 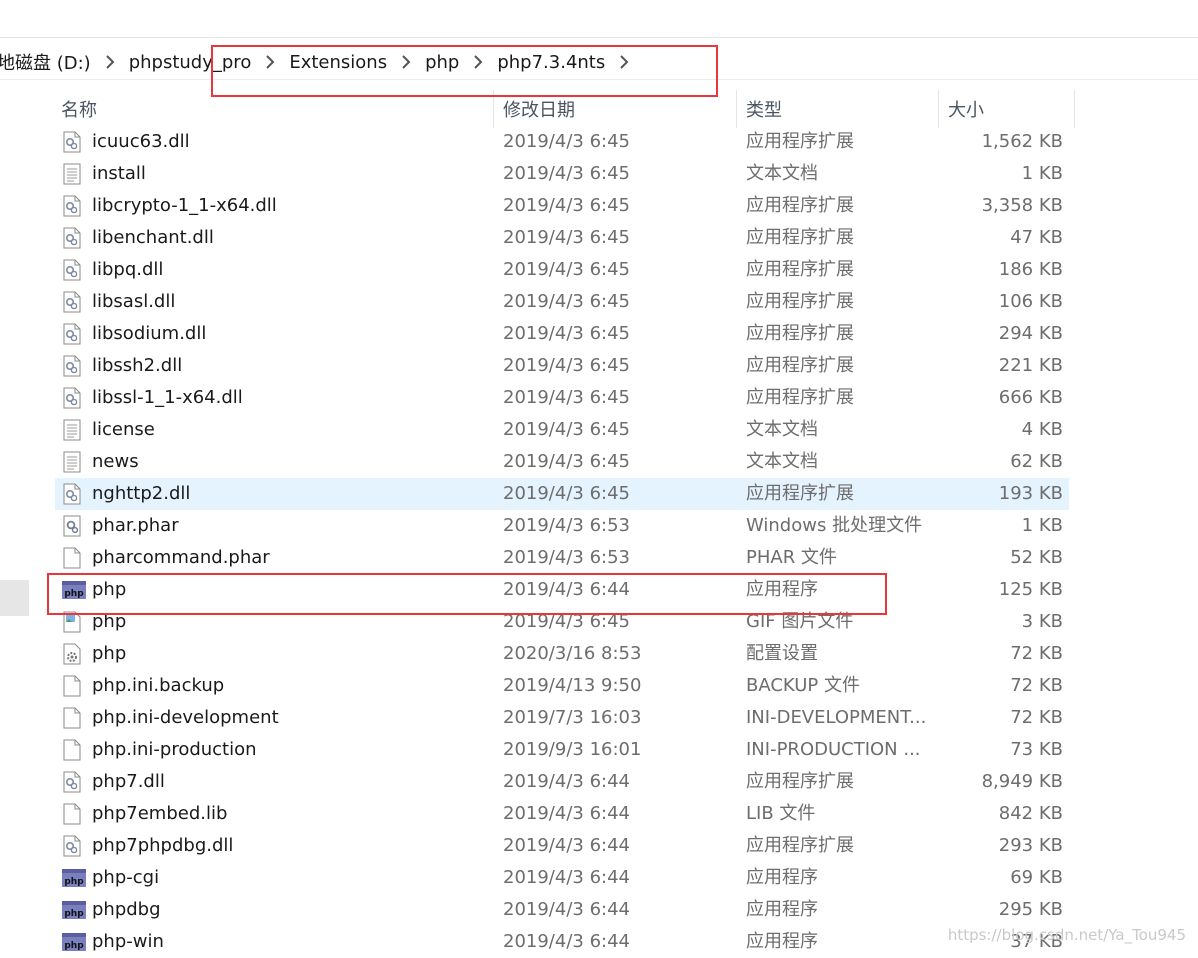 I want to click on breadcrumb-item: 地磁盘 (D:), so click(x=47, y=62).